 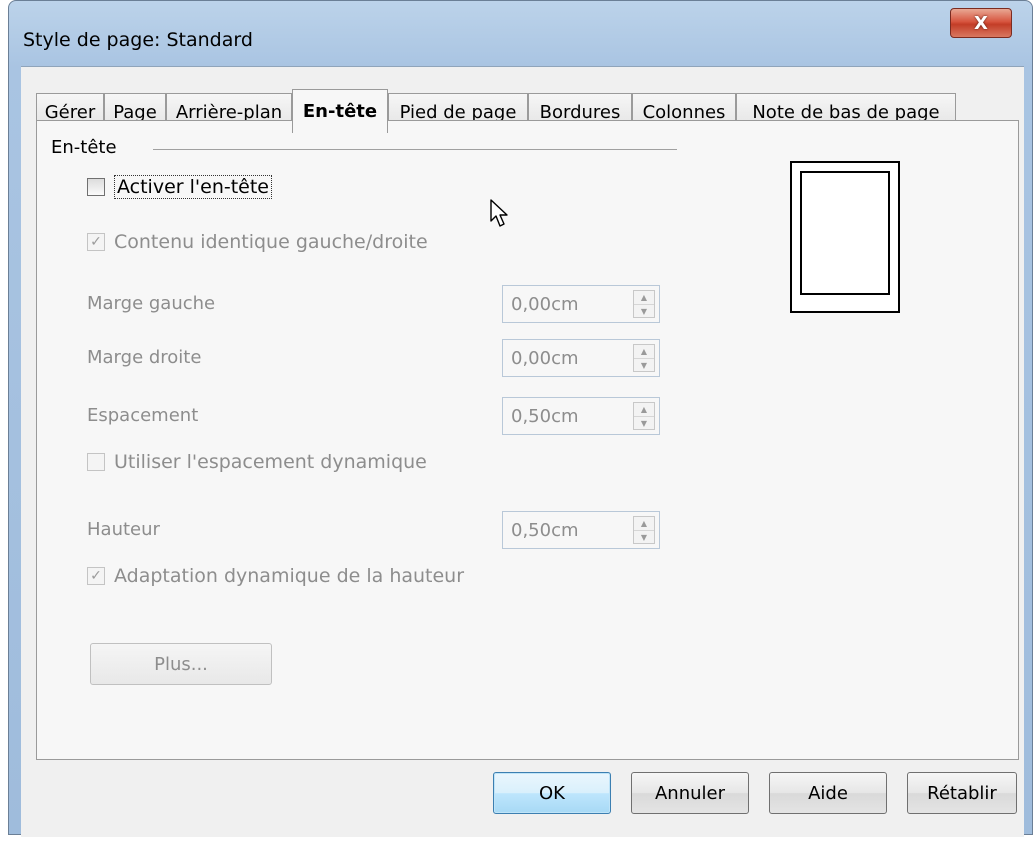 I want to click on left-margin-label: Marge gauche, so click(x=151, y=303).